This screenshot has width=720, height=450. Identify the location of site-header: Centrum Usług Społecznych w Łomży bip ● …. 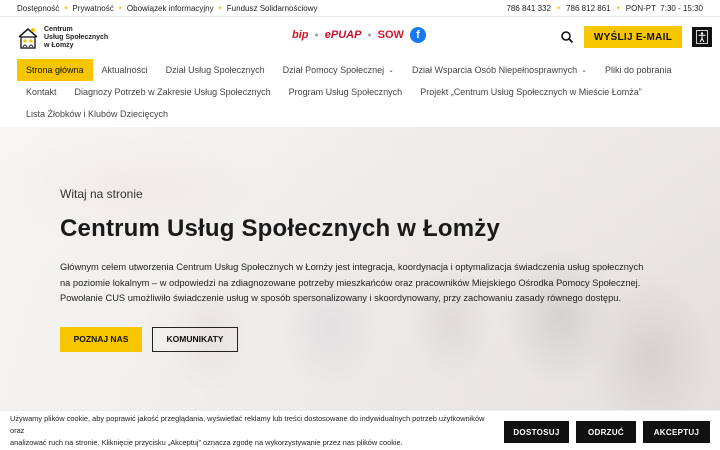
(360, 38).